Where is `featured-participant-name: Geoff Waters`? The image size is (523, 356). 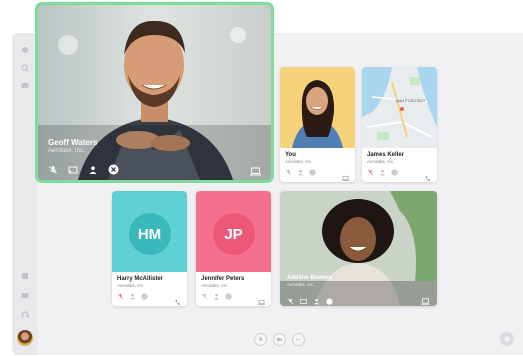
featured-participant-name: Geoff Waters is located at coordinates (73, 142).